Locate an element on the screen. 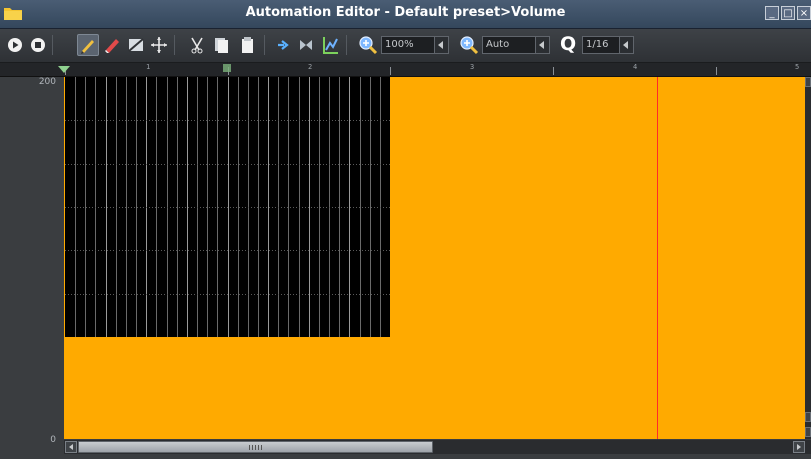 The width and height of the screenshot is (811, 459). timeline-ruler: 1 2 3 4 5 is located at coordinates (405, 70).